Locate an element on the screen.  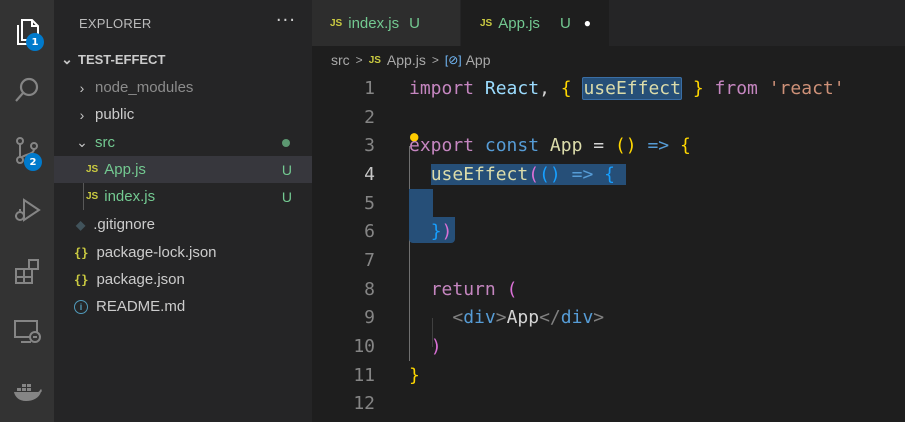
code-line: import React, { useEffect } from 'react' is located at coordinates (627, 88).